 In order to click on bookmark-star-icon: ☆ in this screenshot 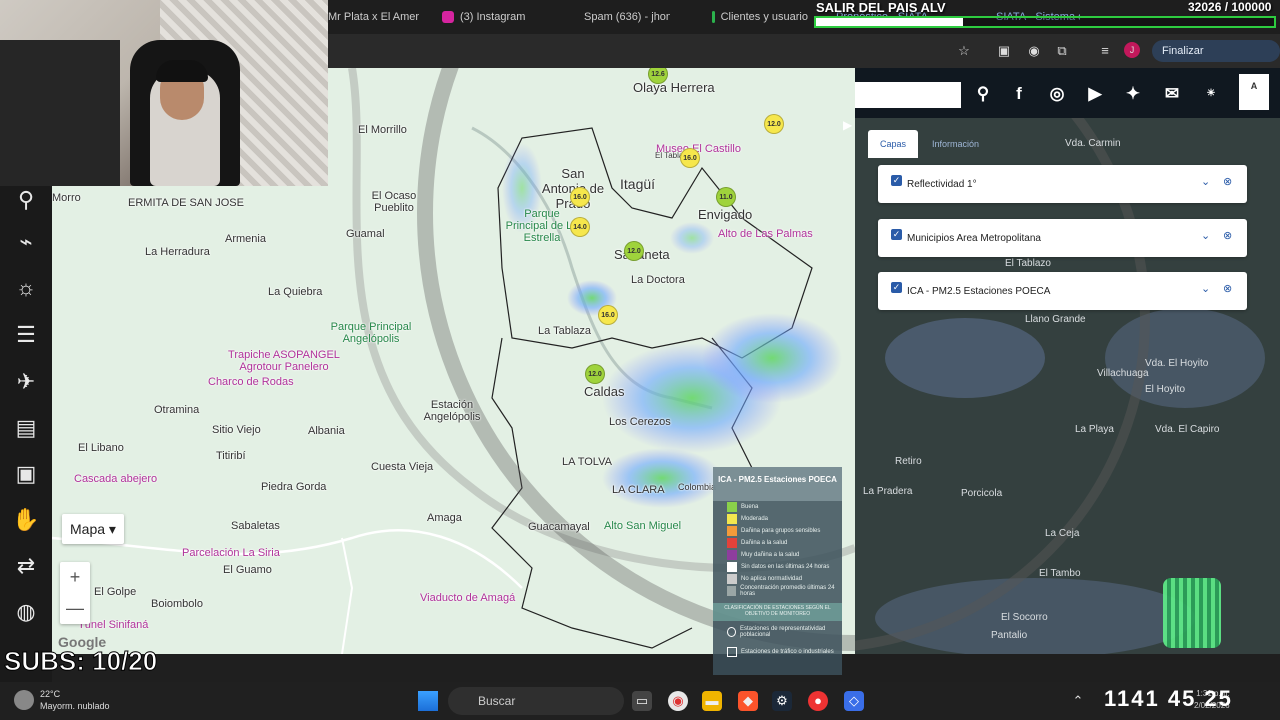, I will do `click(964, 51)`.